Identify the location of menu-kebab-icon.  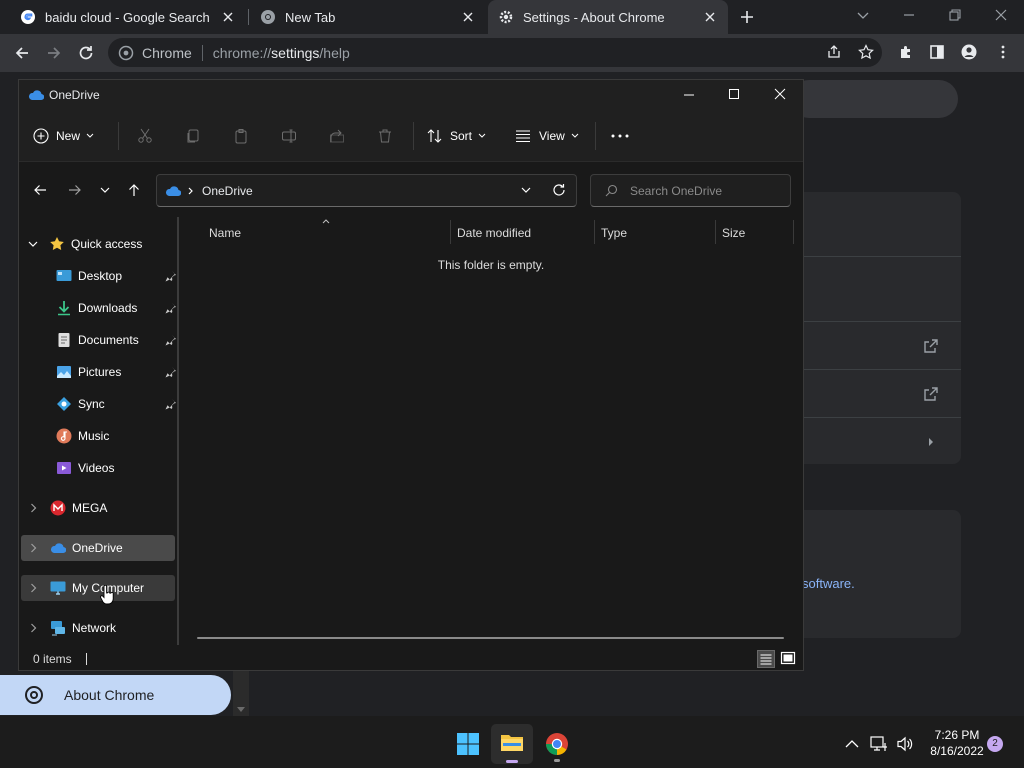
(1003, 52).